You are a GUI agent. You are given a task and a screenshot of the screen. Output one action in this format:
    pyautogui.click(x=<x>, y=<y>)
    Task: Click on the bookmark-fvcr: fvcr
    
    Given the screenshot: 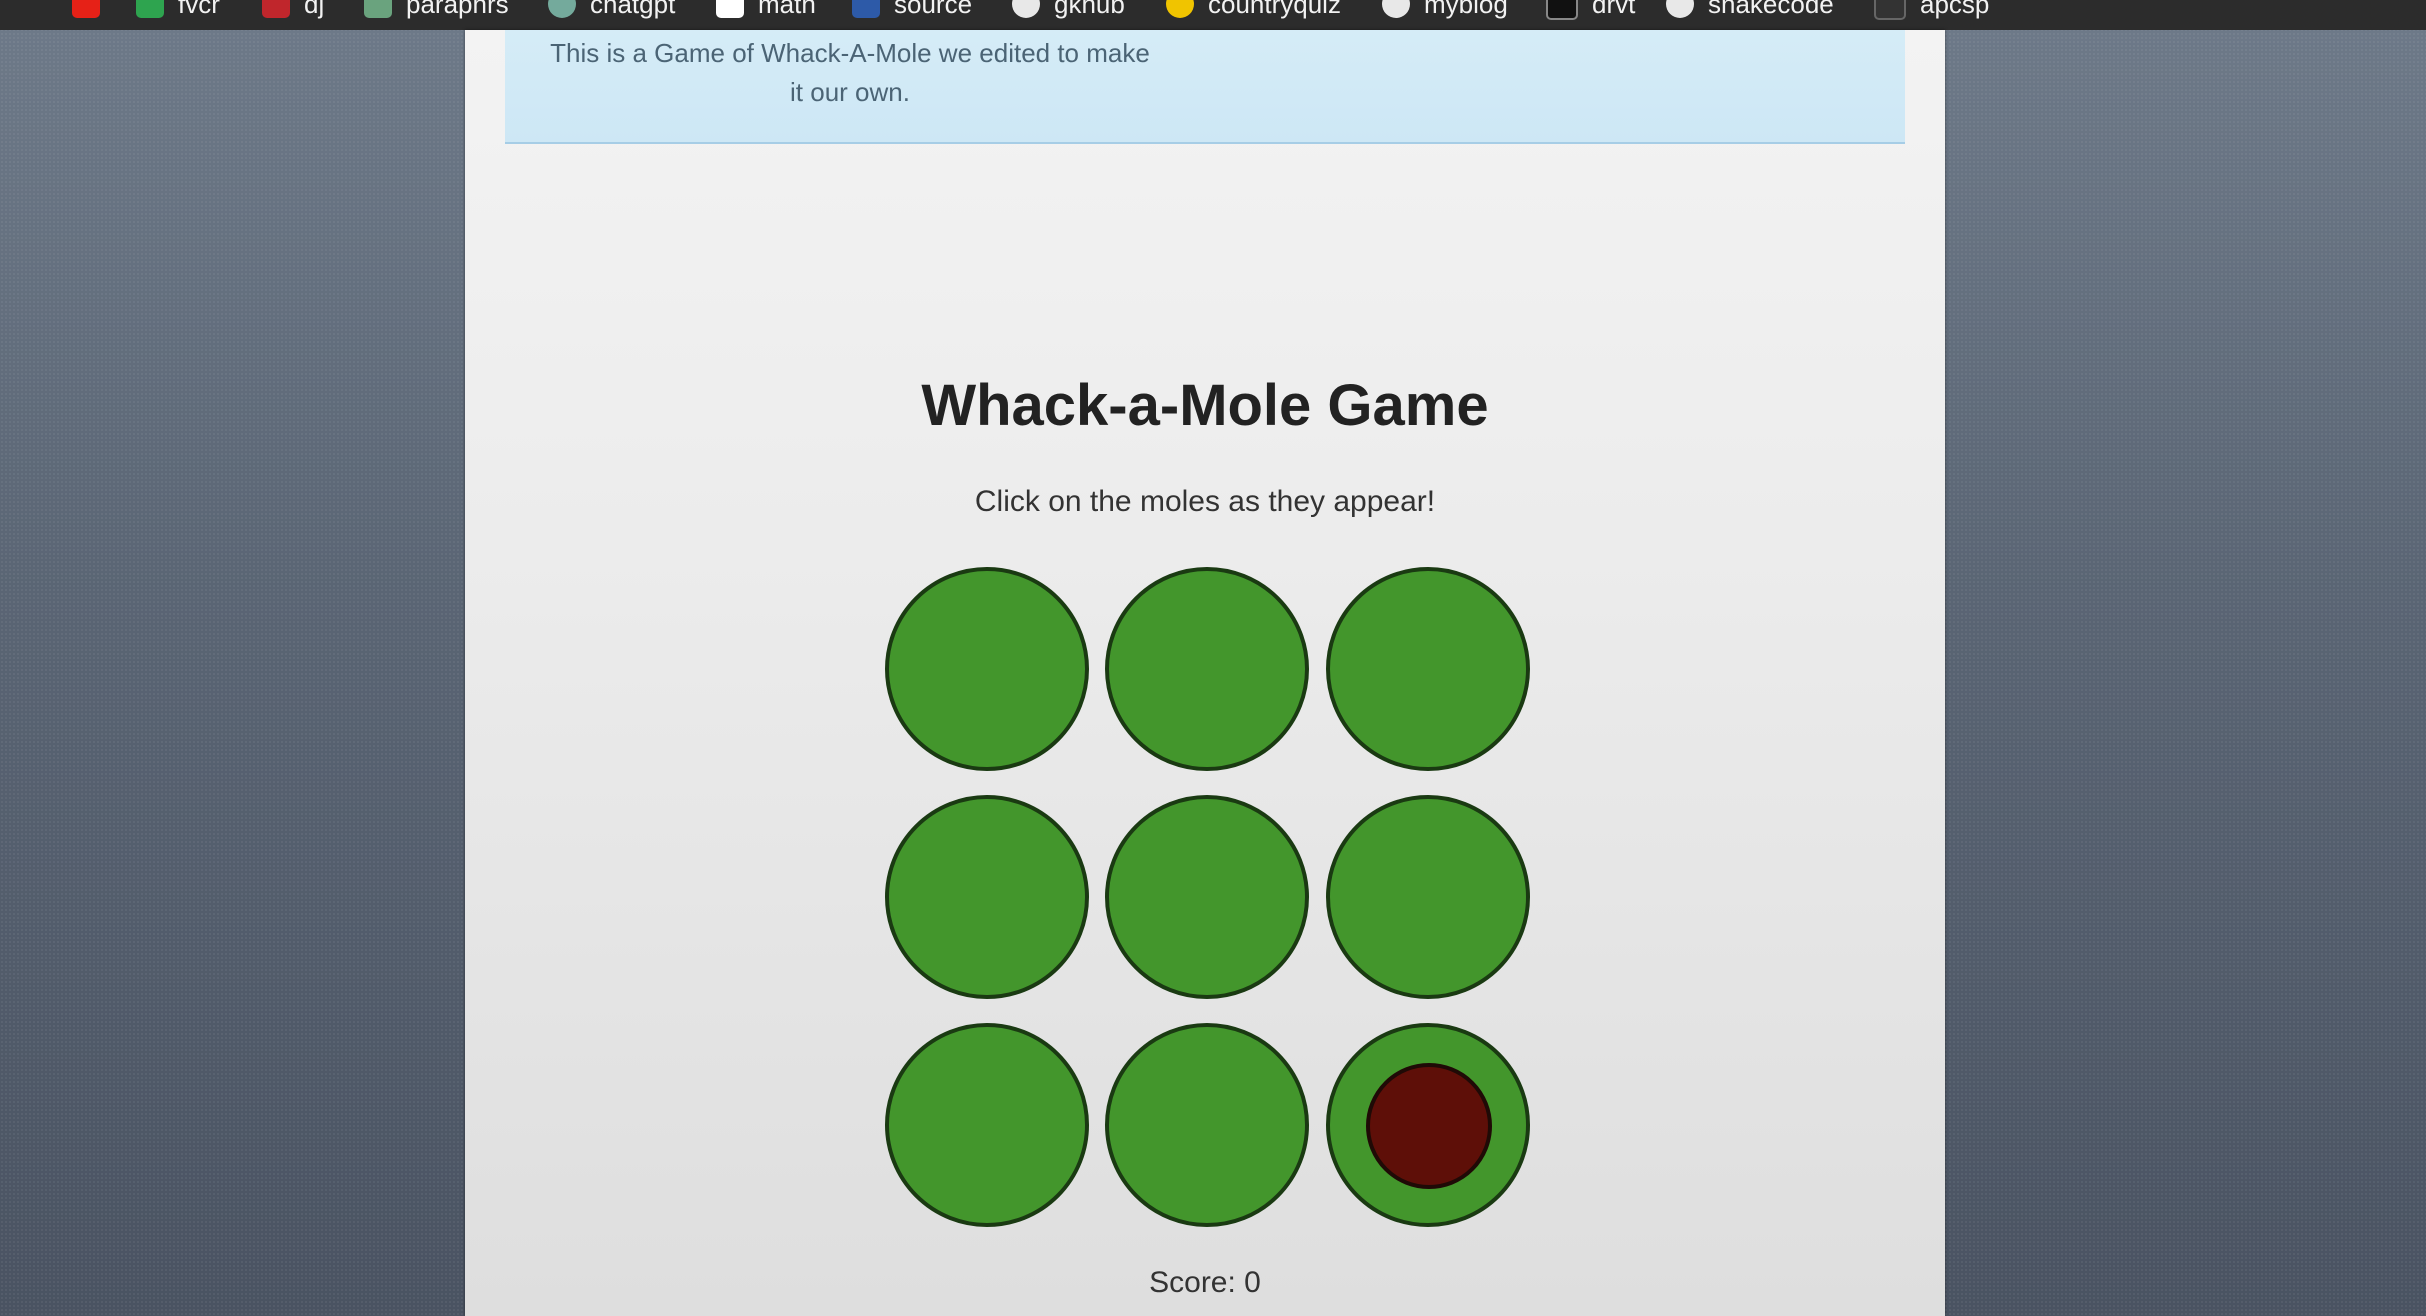 What is the action you would take?
    pyautogui.click(x=178, y=11)
    